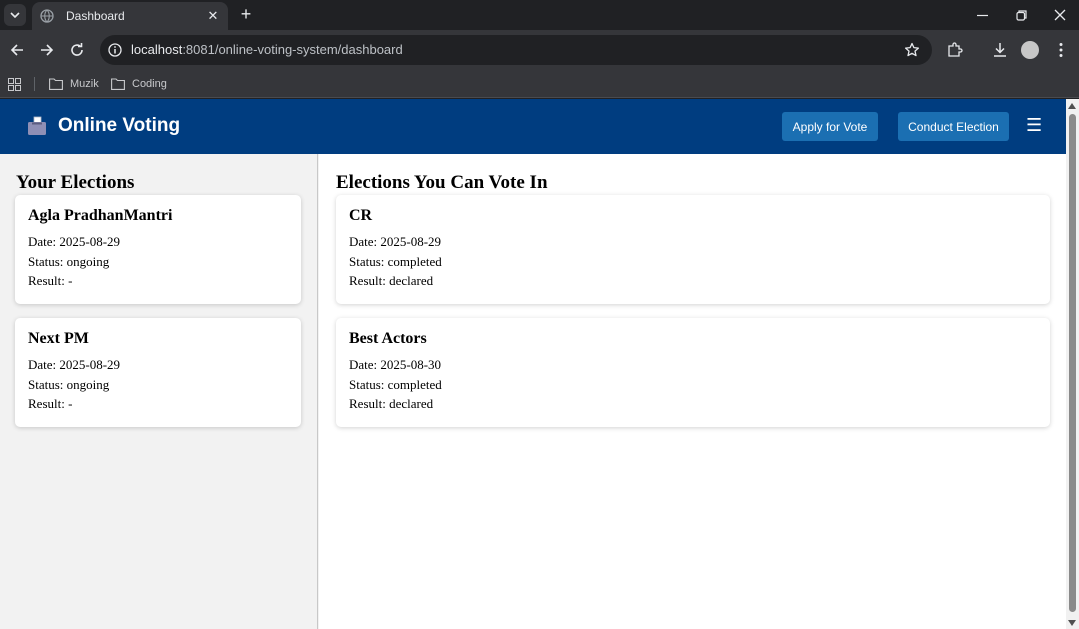 The image size is (1079, 629). Describe the element at coordinates (37, 125) in the screenshot. I see `ballot-box-icon` at that location.